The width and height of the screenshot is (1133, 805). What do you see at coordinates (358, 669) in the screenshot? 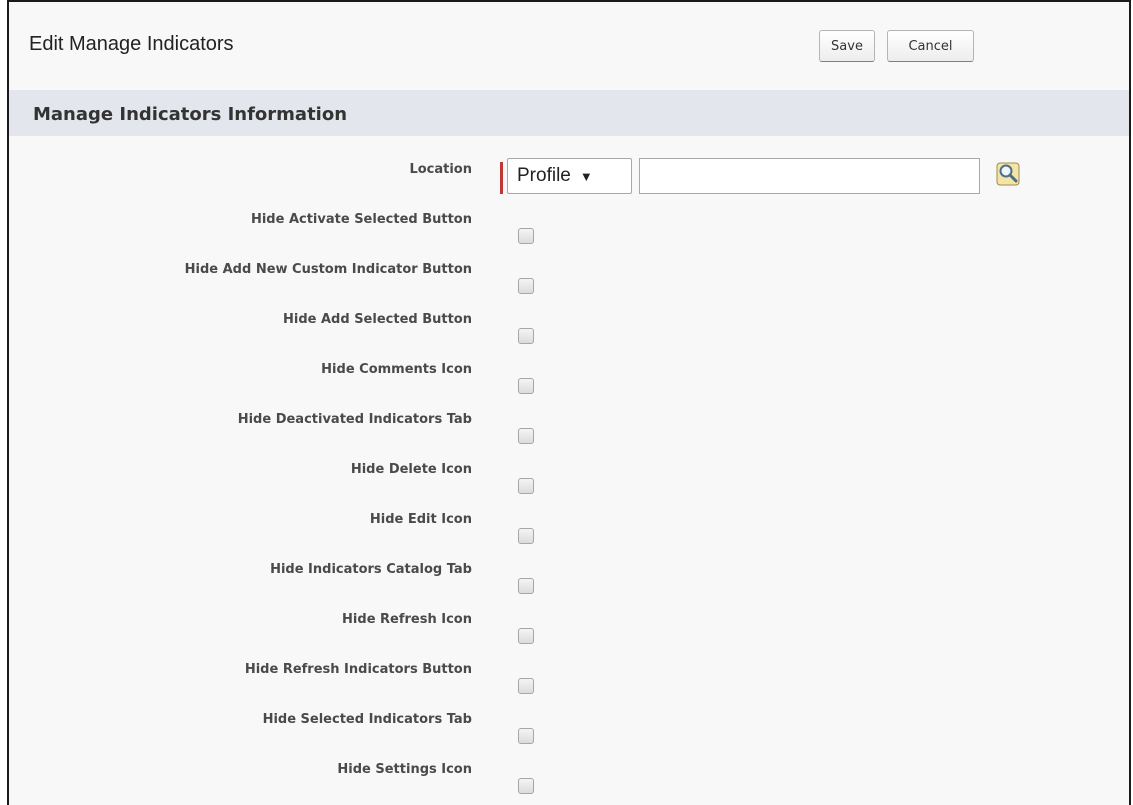
I see `field-label: Hide Refresh Indicators Button` at bounding box center [358, 669].